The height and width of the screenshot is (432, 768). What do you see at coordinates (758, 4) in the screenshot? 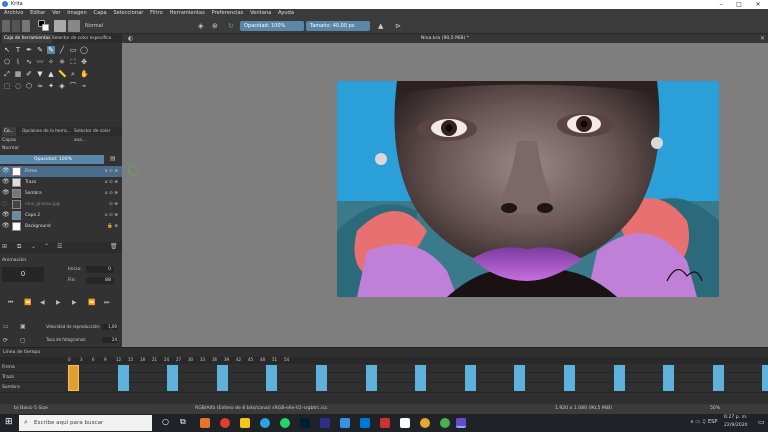
I see `close-button: ✕` at bounding box center [758, 4].